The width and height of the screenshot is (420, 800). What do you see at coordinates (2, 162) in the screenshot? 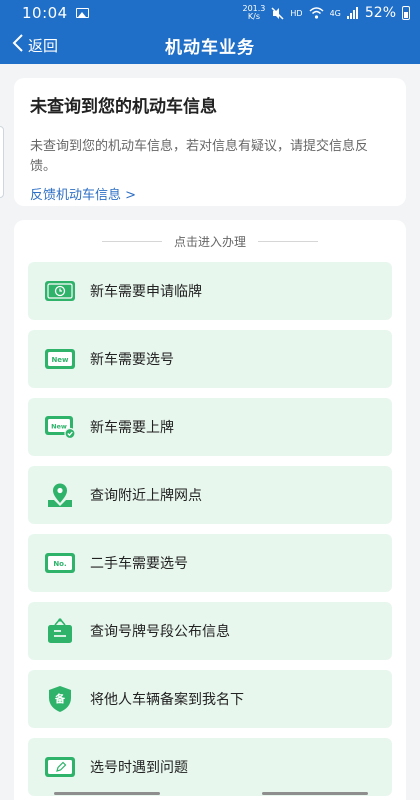
I see `side-drawer-handle` at bounding box center [2, 162].